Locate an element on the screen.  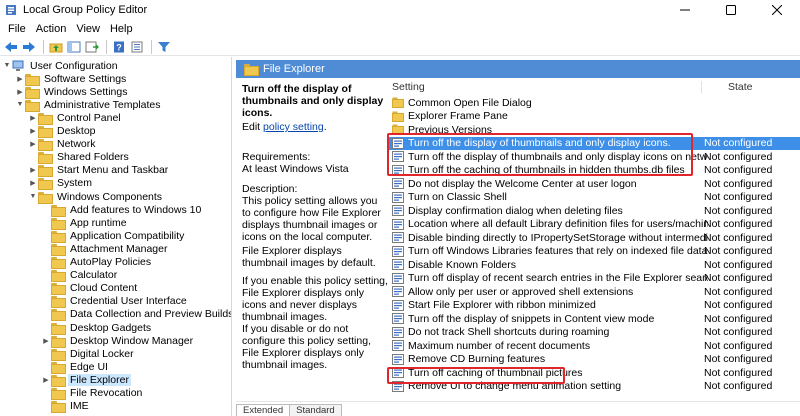
tree-item: ▶ Start Menu and Taskbar is located at coordinates (99, 171).